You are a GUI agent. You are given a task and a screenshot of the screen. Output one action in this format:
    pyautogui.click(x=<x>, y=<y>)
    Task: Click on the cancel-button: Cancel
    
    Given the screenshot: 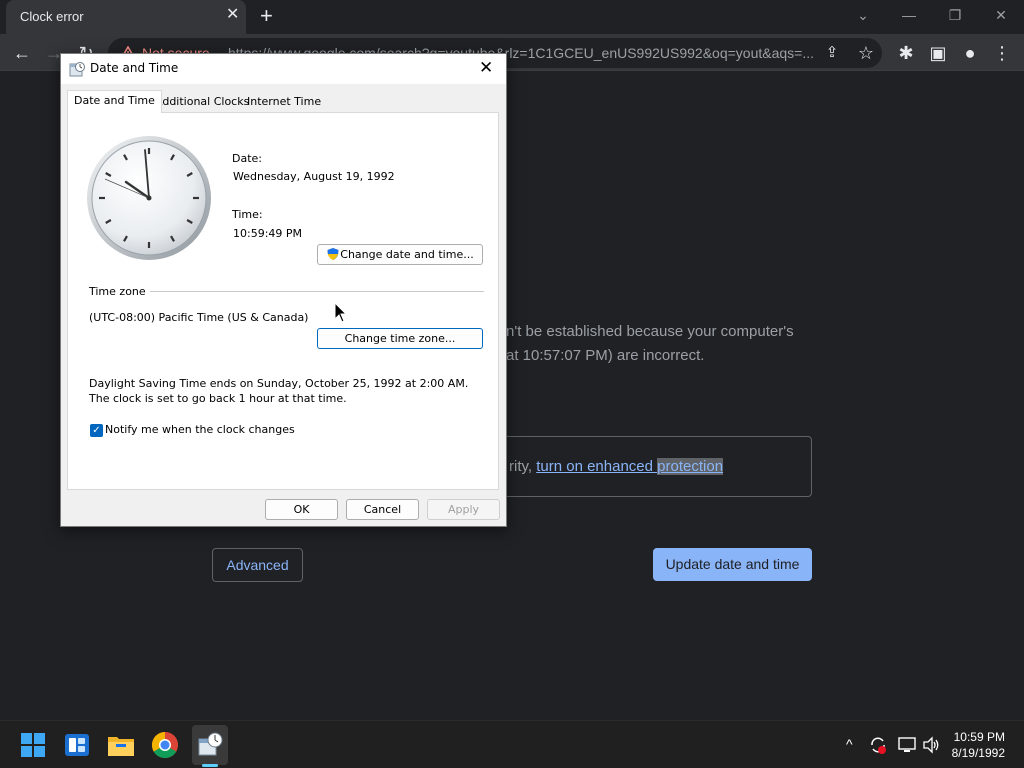 What is the action you would take?
    pyautogui.click(x=382, y=509)
    